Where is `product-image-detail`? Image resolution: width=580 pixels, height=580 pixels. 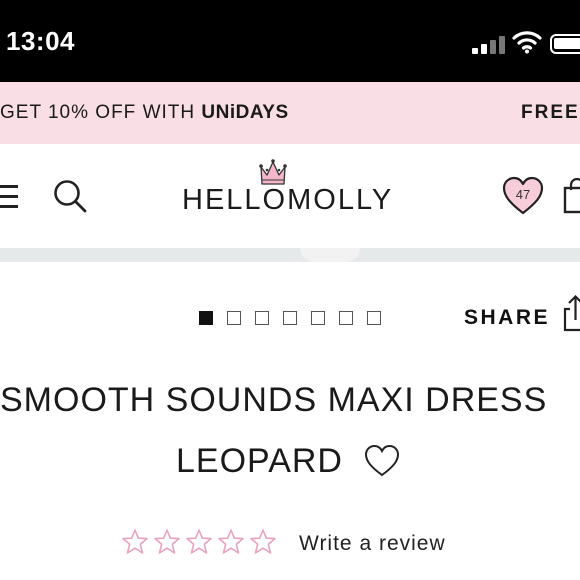
product-image-detail is located at coordinates (330, 255).